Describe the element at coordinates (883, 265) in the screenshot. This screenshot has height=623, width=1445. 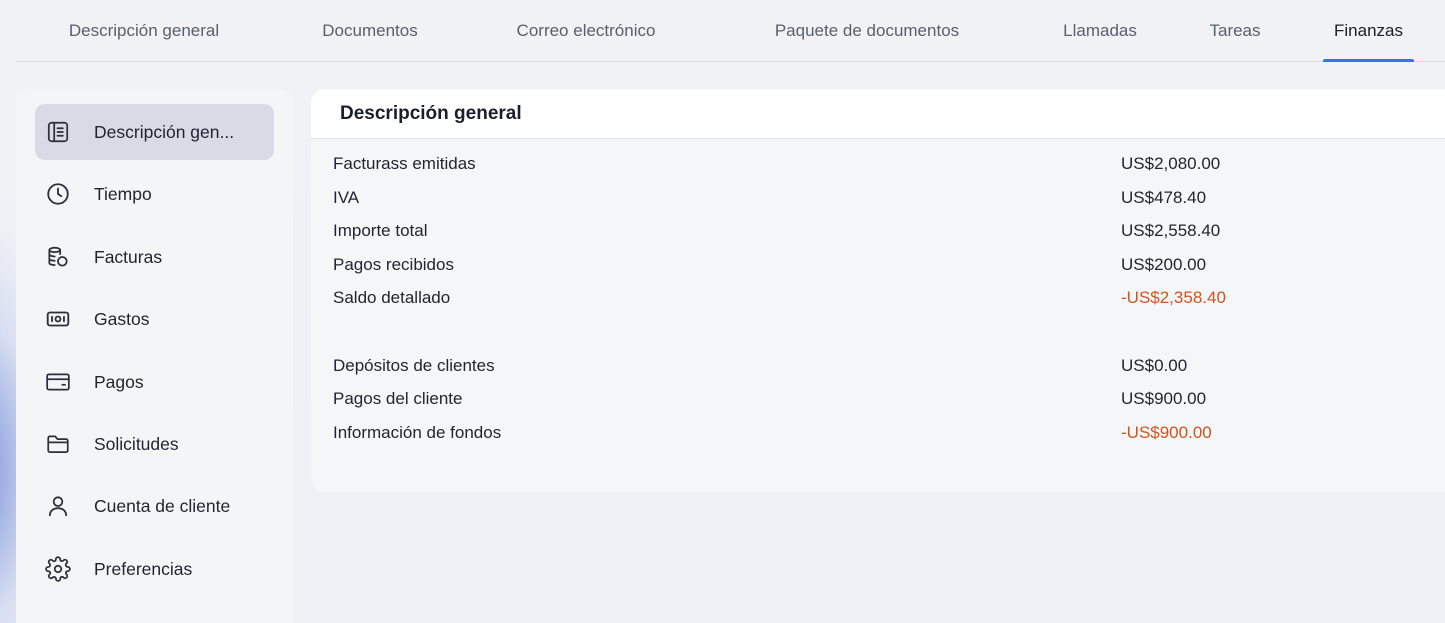
I see `summary-row: Pagos recibidos US$200.00` at that location.